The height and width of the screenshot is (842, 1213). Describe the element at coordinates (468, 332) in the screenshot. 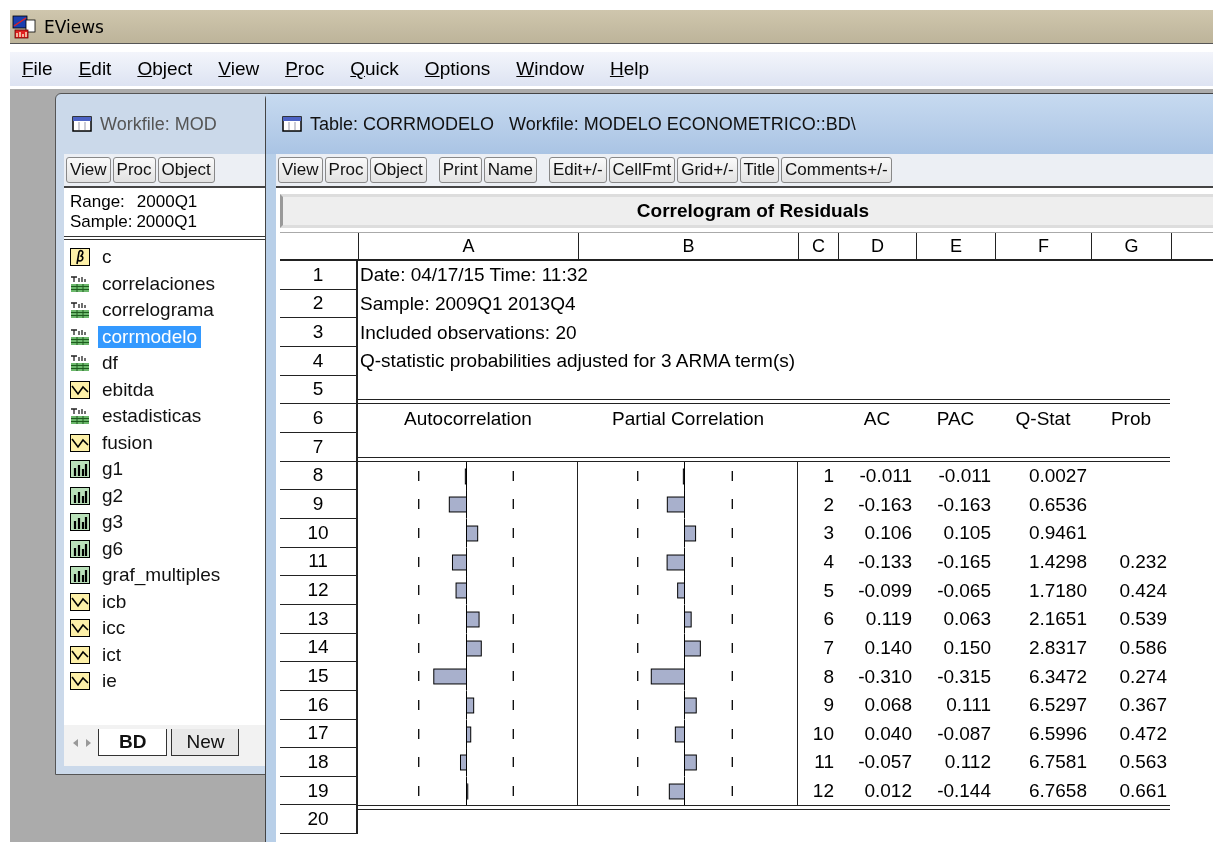

I see `info-text: Included observations: 20` at that location.